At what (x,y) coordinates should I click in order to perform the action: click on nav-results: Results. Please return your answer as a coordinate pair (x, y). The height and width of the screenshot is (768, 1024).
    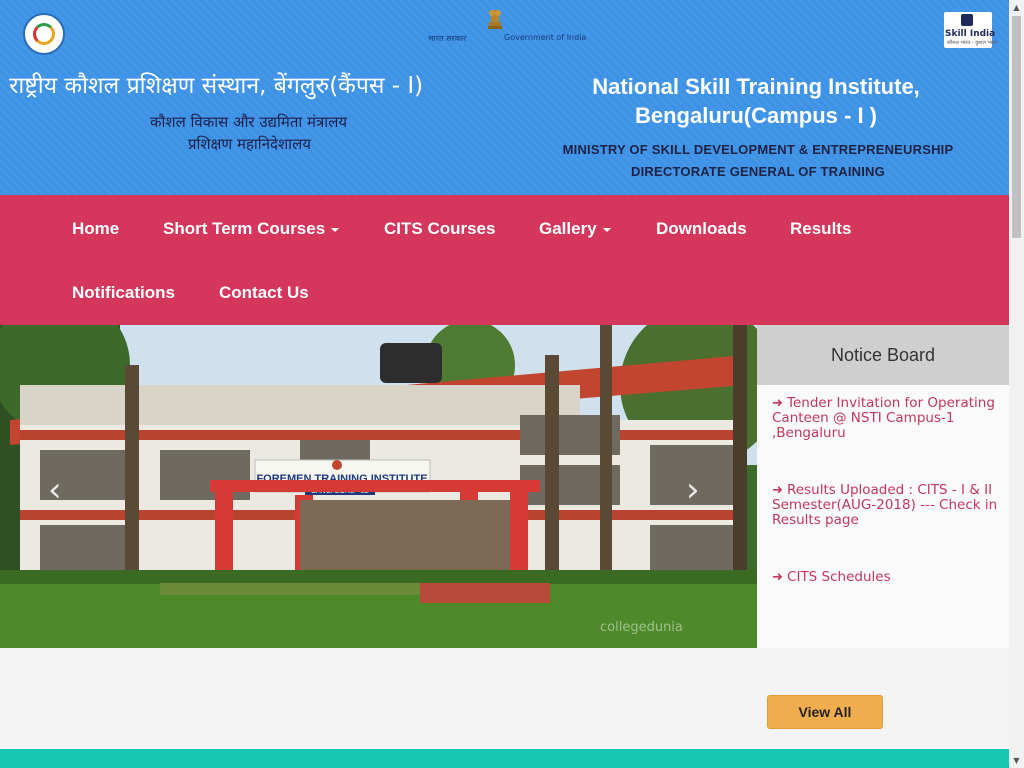
    Looking at the image, I should click on (820, 229).